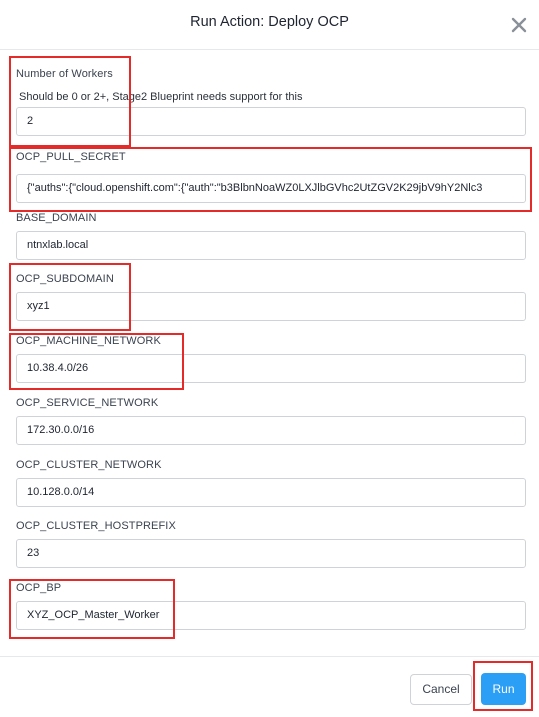 The height and width of the screenshot is (717, 539). What do you see at coordinates (87, 403) in the screenshot?
I see `ocp-service-network-label: OCP_SERVICE_NETWORK` at bounding box center [87, 403].